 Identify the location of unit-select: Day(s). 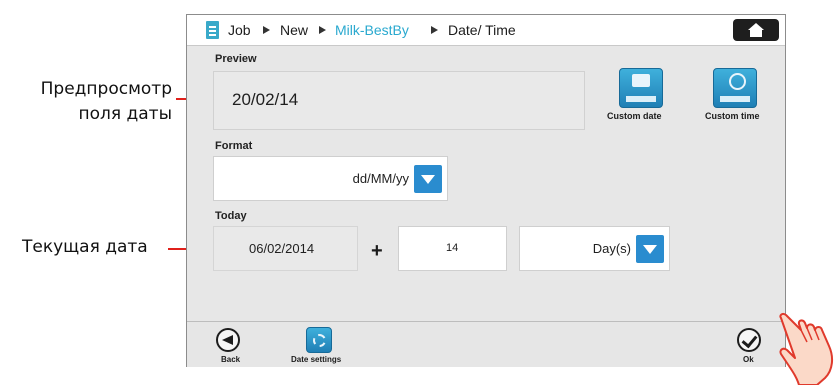
(594, 248).